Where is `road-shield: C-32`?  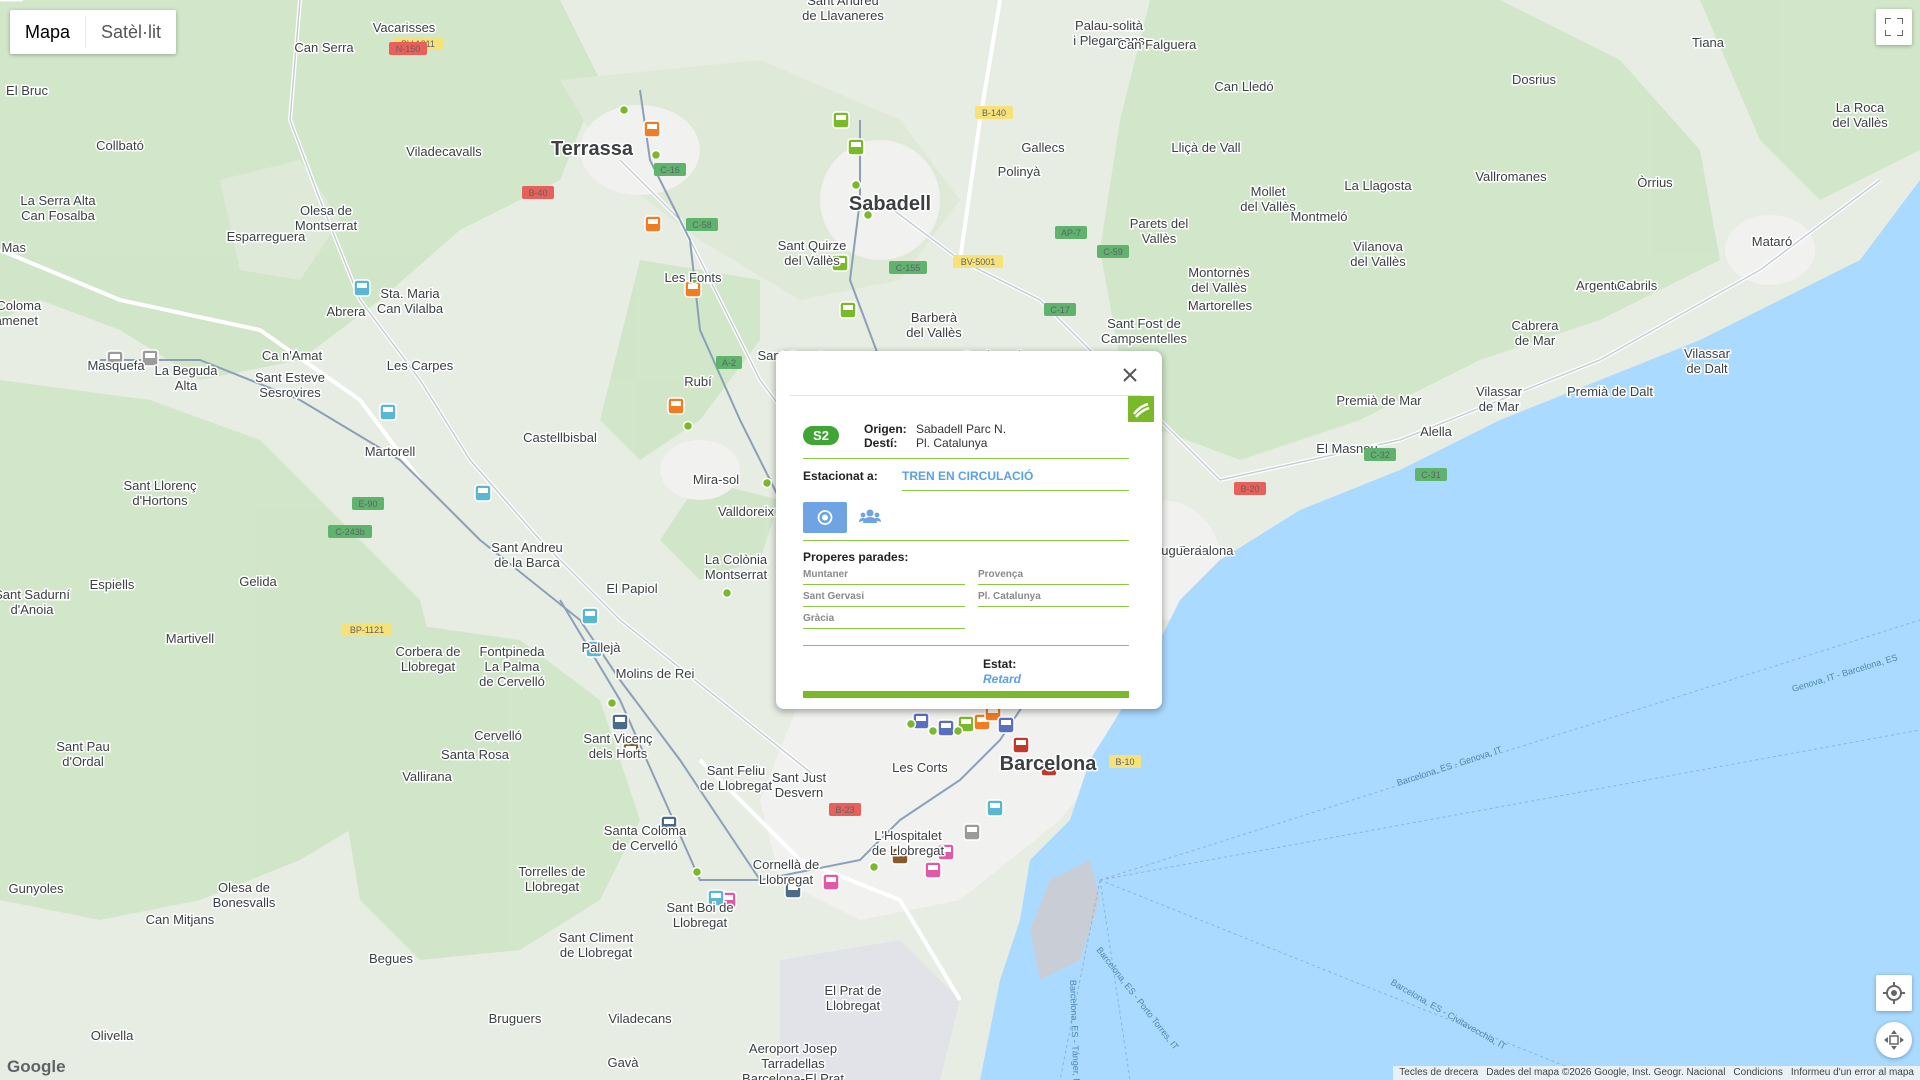
road-shield: C-32 is located at coordinates (1380, 454).